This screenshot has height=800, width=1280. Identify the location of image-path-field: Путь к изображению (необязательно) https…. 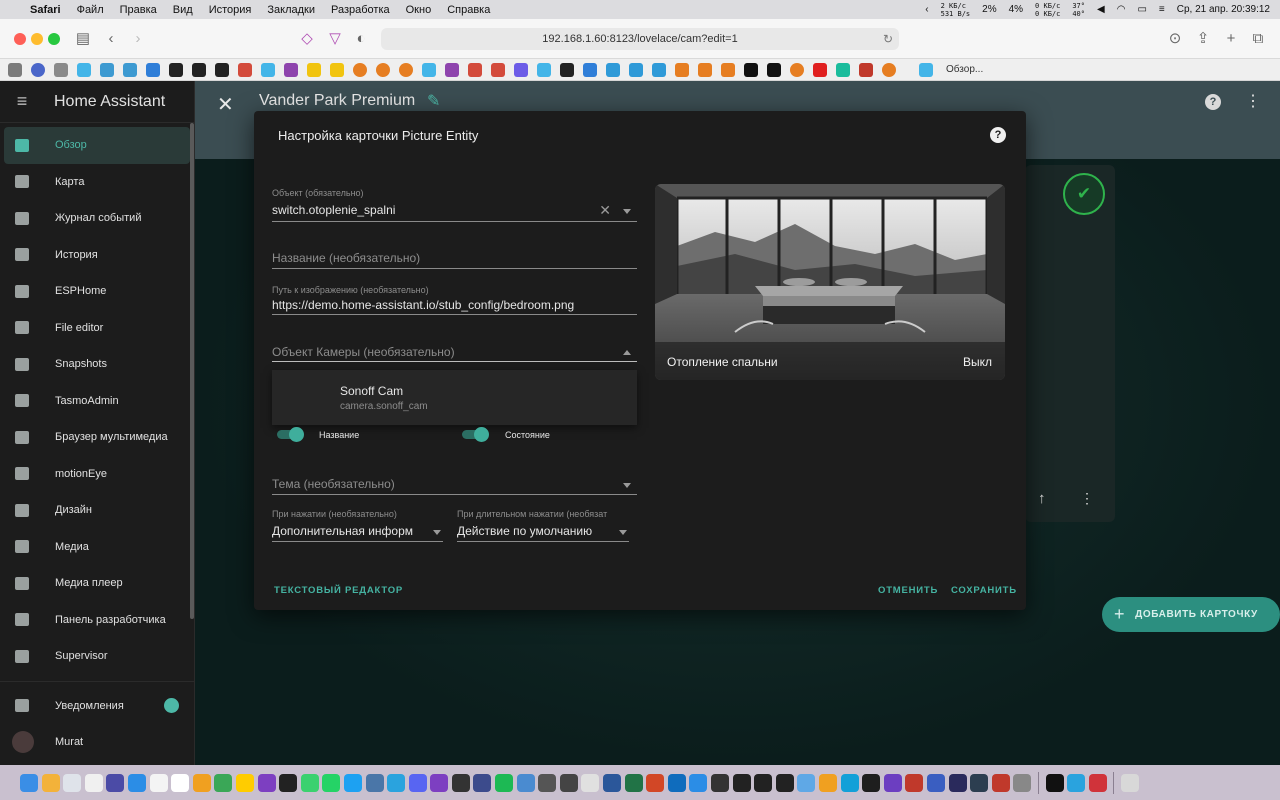
(454, 300).